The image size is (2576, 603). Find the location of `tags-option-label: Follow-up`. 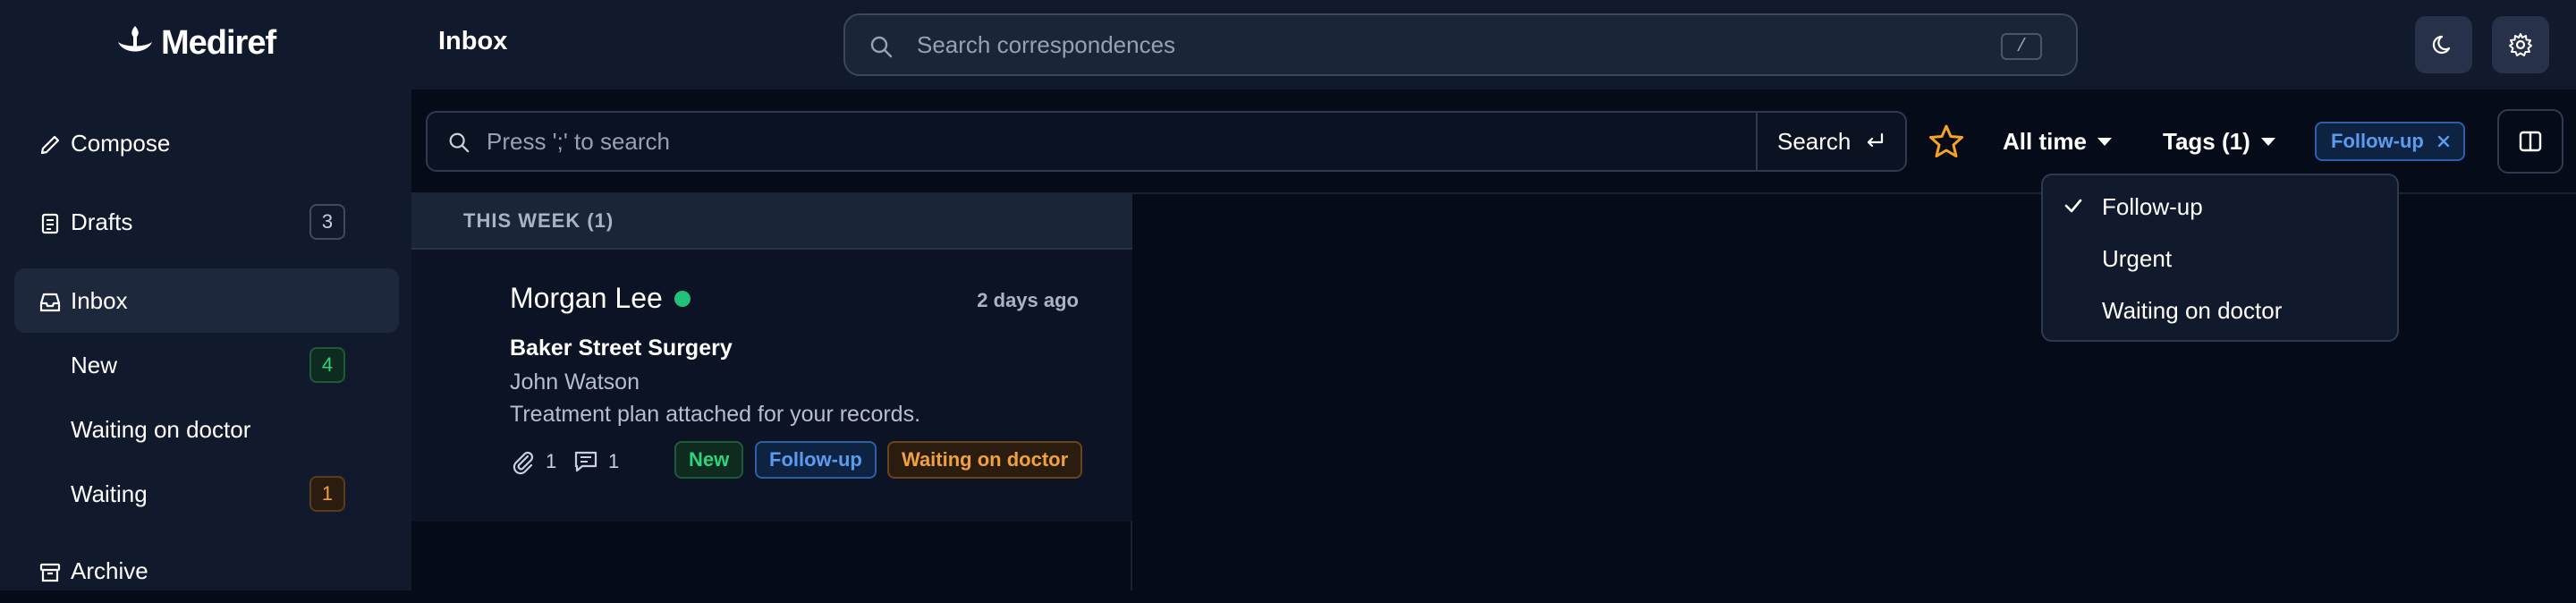

tags-option-label: Follow-up is located at coordinates (2152, 206).